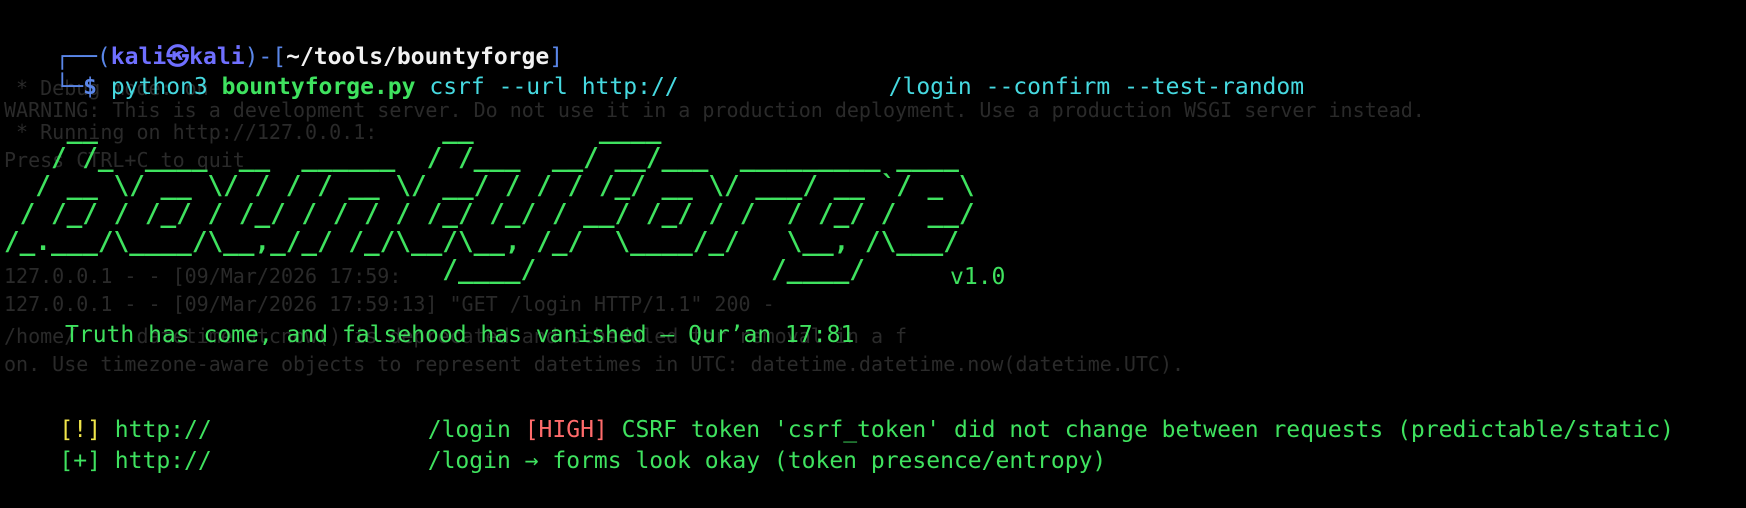 The width and height of the screenshot is (1746, 508). I want to click on result-url-end: /login, so click(469, 461).